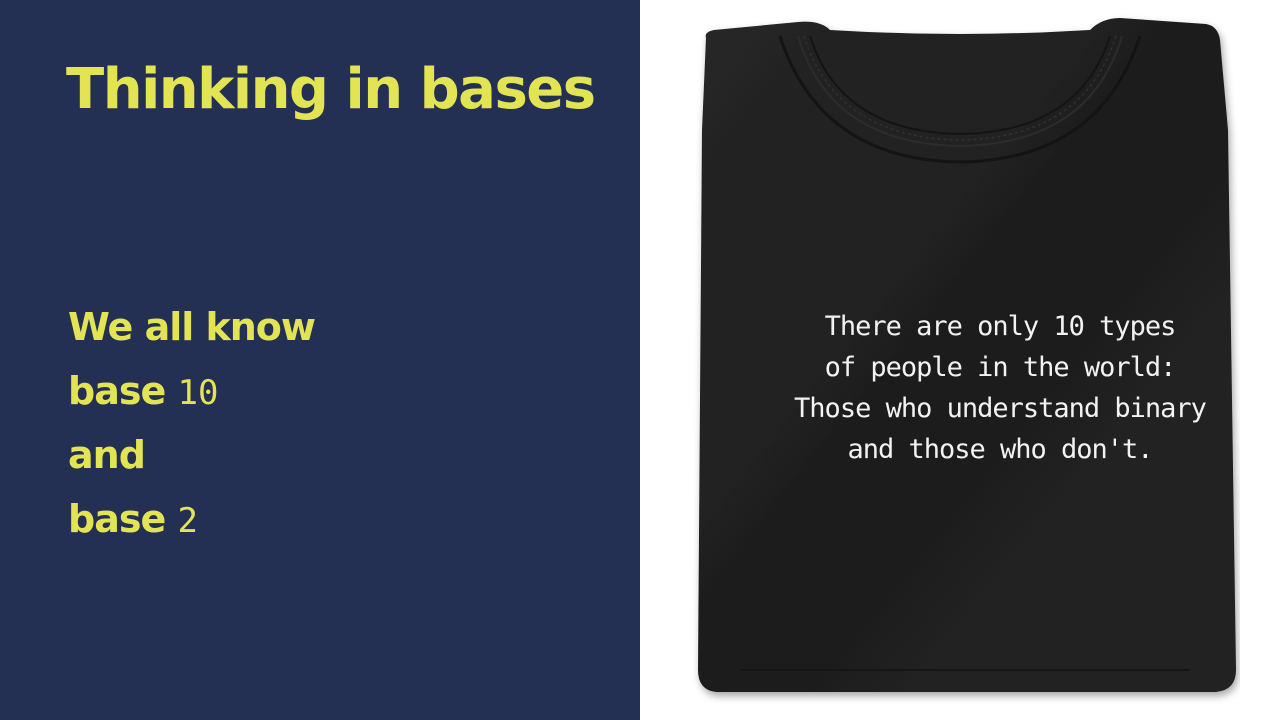 This screenshot has width=1280, height=720. Describe the element at coordinates (198, 393) in the screenshot. I see `code-number: 10` at that location.